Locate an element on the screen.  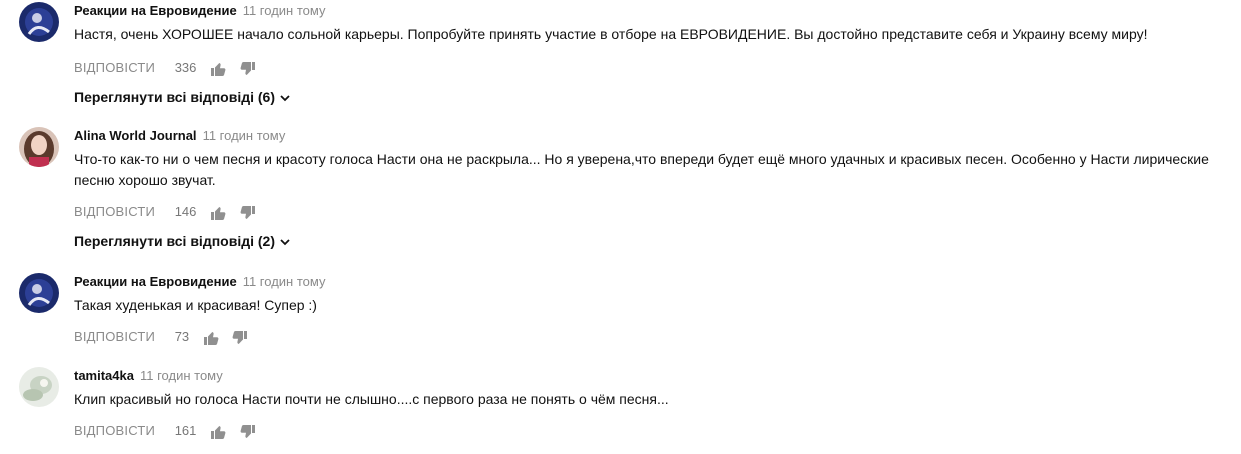
like-count: 146 is located at coordinates (185, 211).